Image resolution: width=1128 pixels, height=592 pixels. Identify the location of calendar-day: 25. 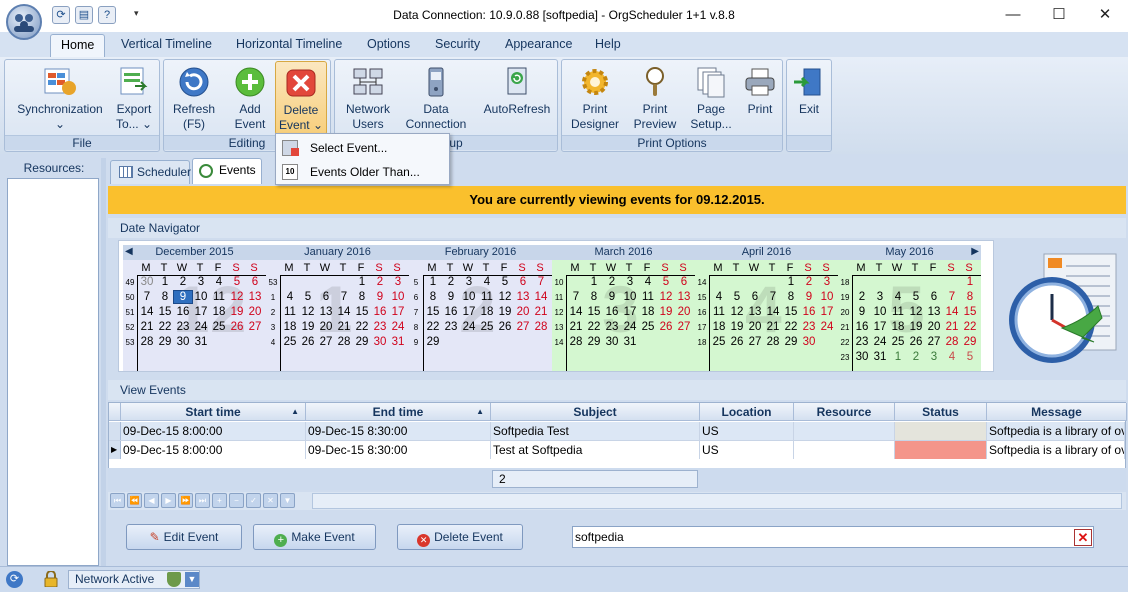
(219, 327).